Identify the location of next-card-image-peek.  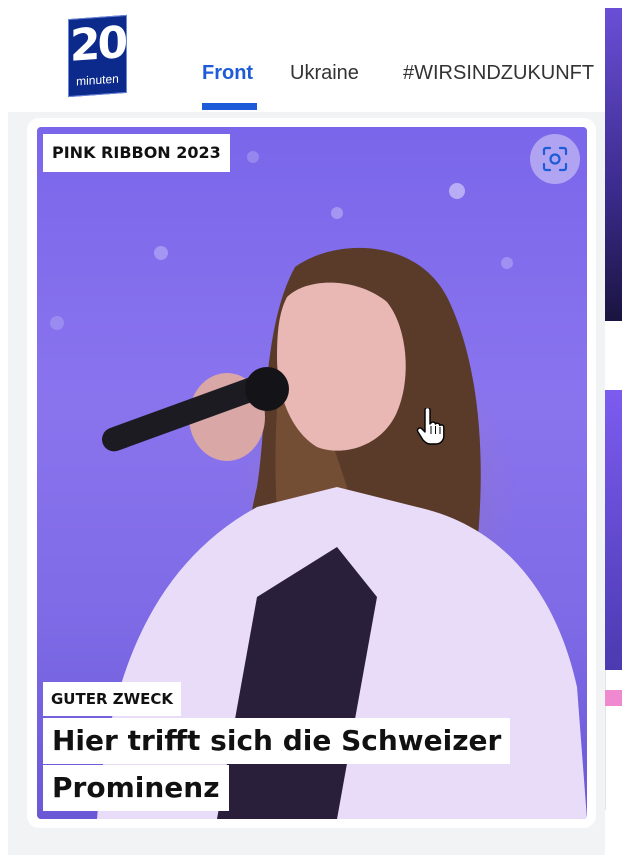
(613, 164).